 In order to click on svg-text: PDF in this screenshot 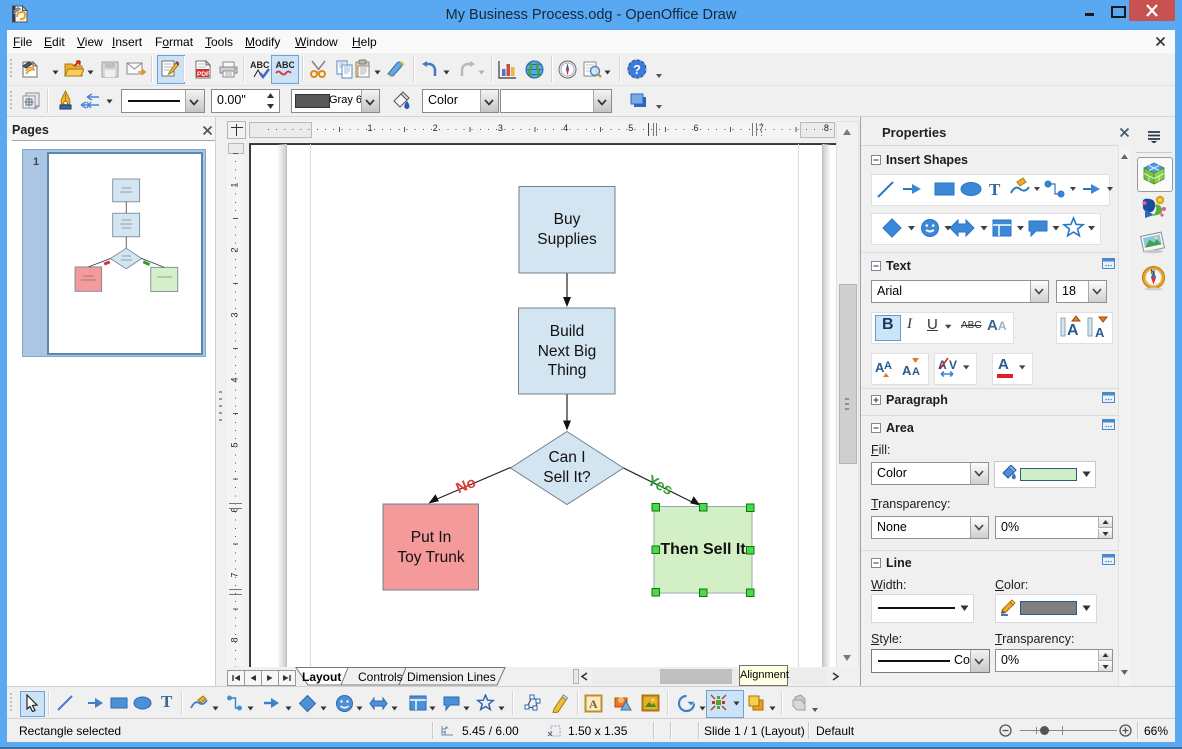, I will do `click(203, 74)`.